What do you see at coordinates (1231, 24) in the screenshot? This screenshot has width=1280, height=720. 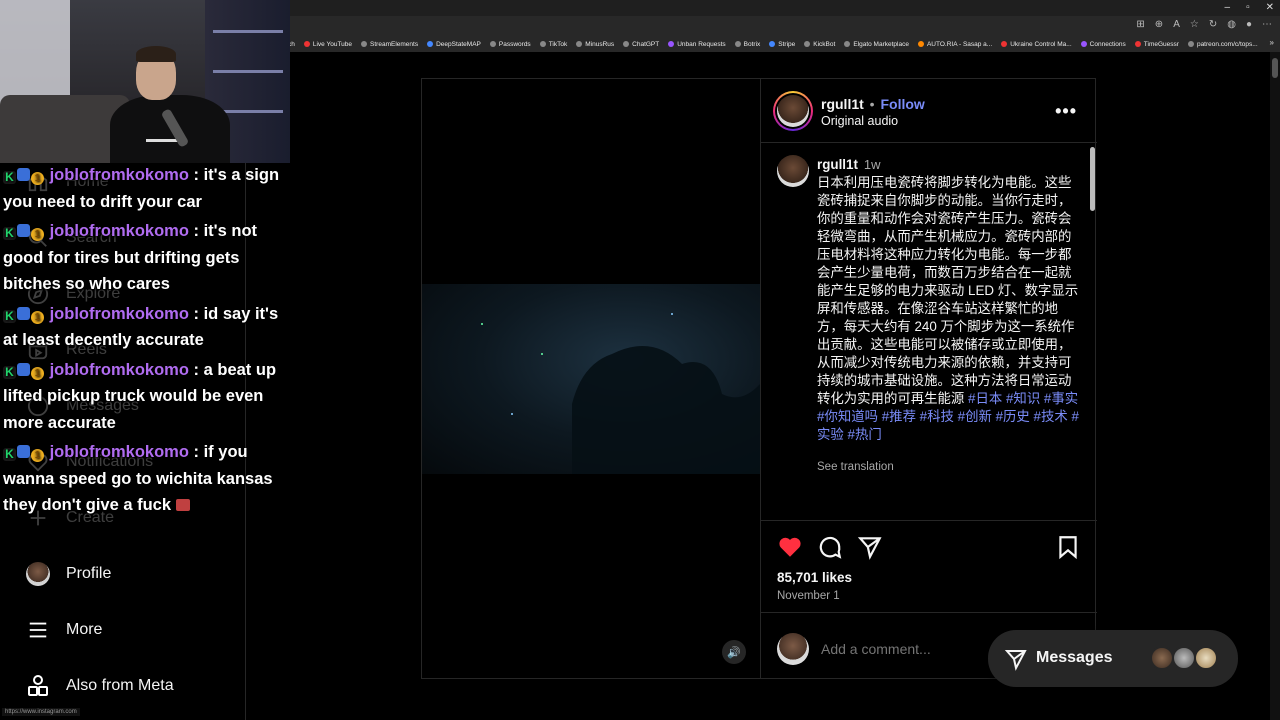 I see `extension-icon: ◍` at bounding box center [1231, 24].